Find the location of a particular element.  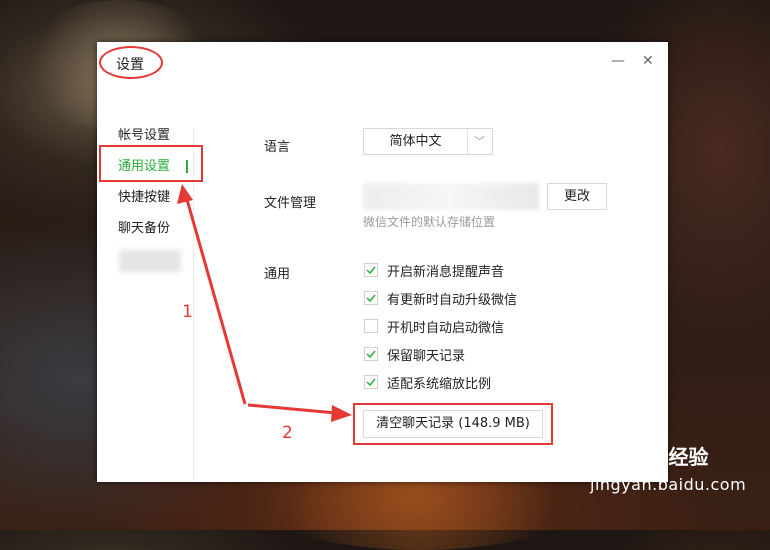

arrow-step2-shaft is located at coordinates (292, 409).